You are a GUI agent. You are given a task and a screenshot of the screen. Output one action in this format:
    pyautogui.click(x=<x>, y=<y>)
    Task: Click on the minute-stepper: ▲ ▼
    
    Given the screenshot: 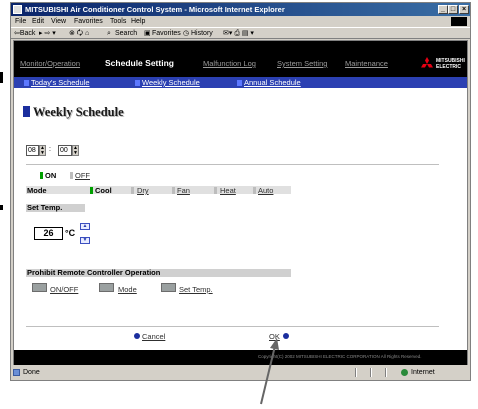 What is the action you would take?
    pyautogui.click(x=75, y=150)
    